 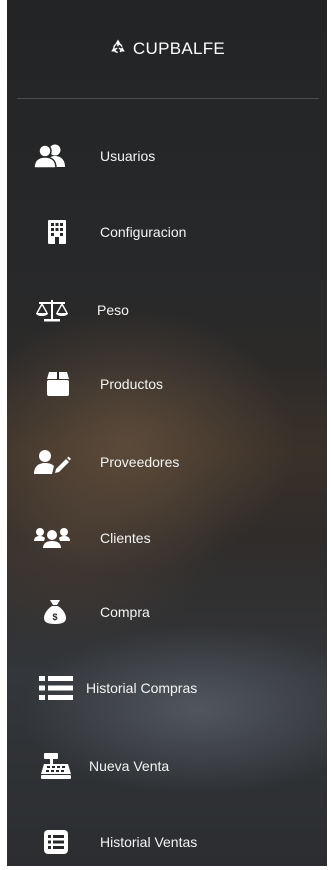 I want to click on sidebar-item-clientes: Clientes, so click(x=167, y=538).